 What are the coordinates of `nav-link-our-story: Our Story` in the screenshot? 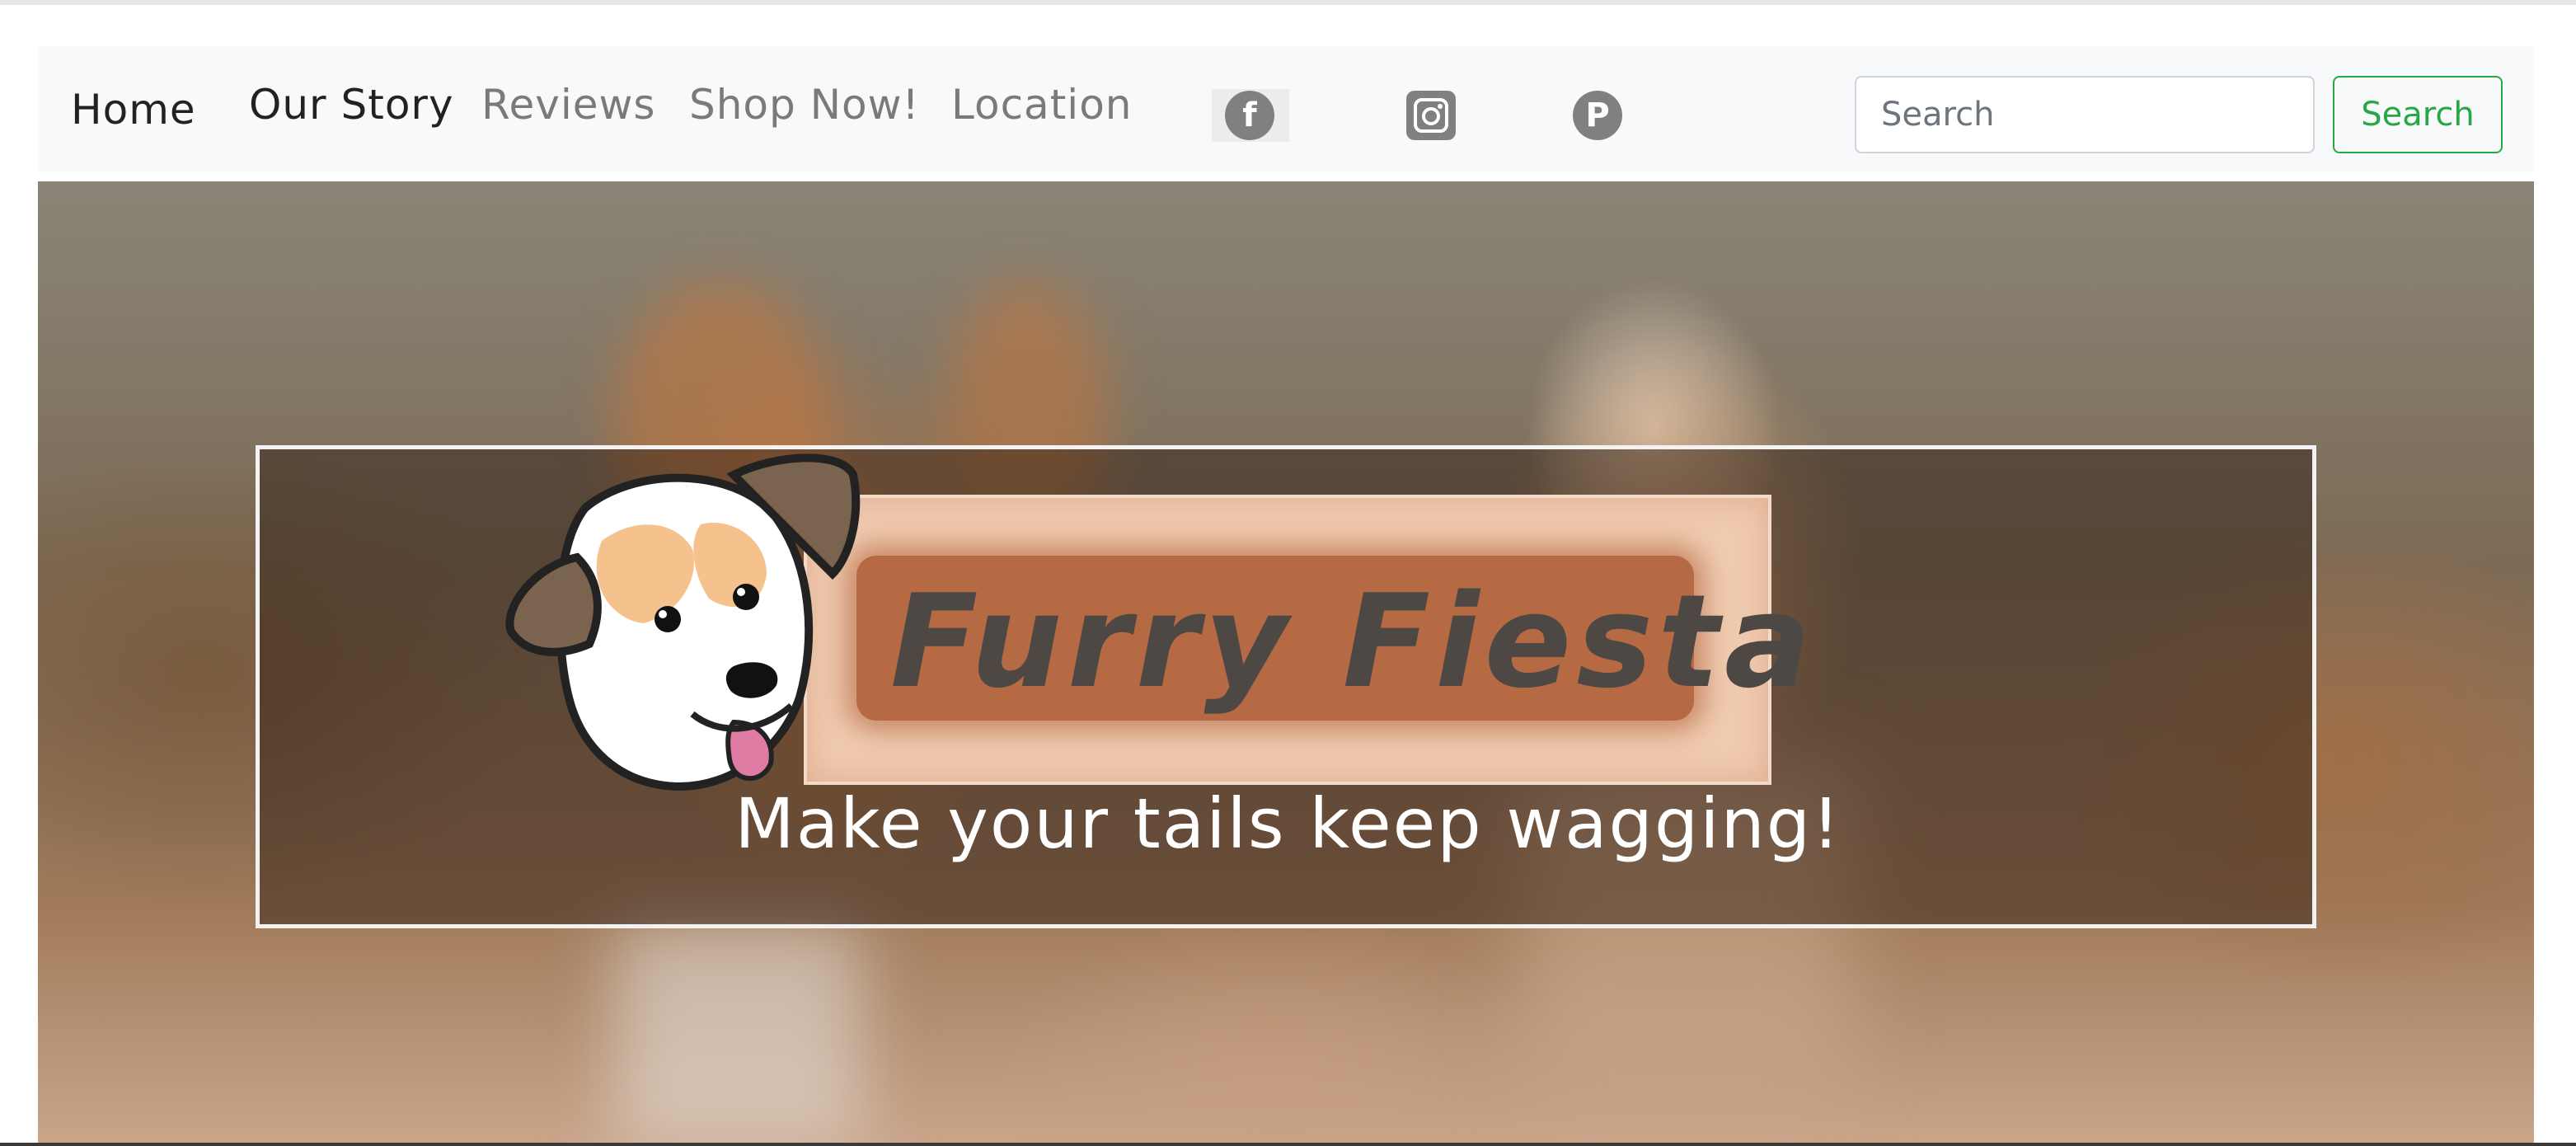 It's located at (351, 105).